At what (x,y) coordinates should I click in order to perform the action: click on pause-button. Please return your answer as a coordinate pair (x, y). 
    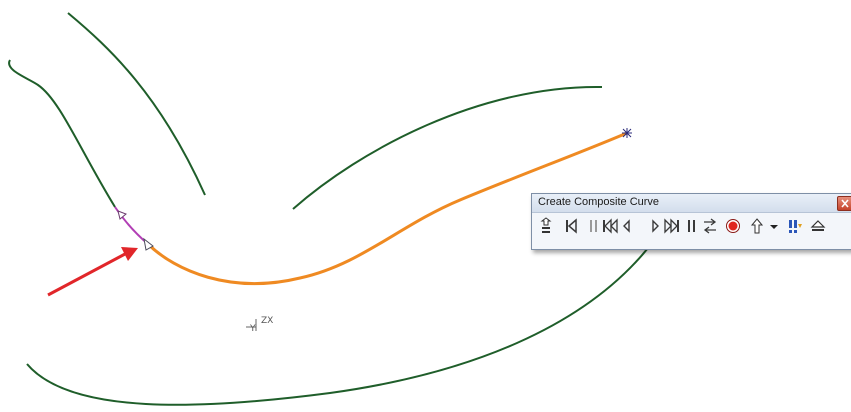
    Looking at the image, I should click on (692, 226).